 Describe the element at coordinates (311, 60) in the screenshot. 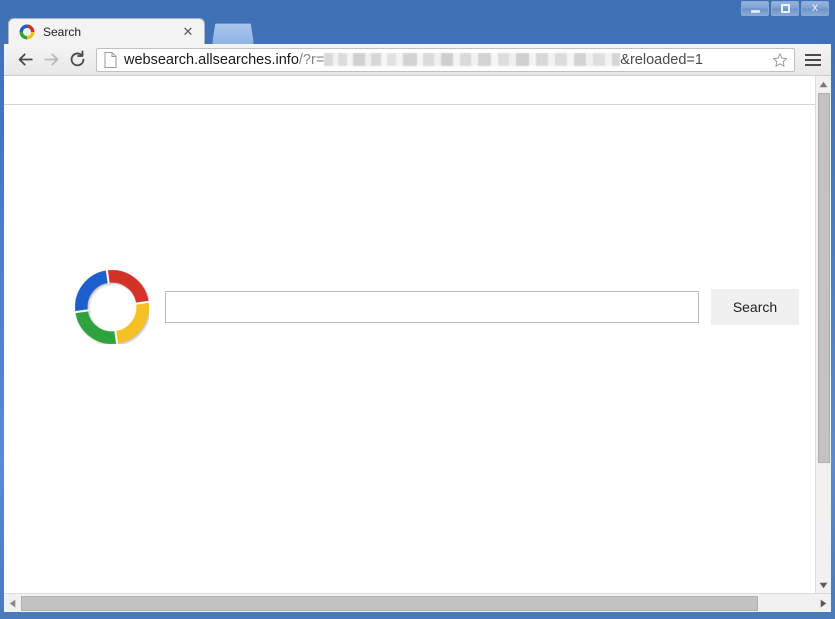

I see `url-path: /?r=` at that location.